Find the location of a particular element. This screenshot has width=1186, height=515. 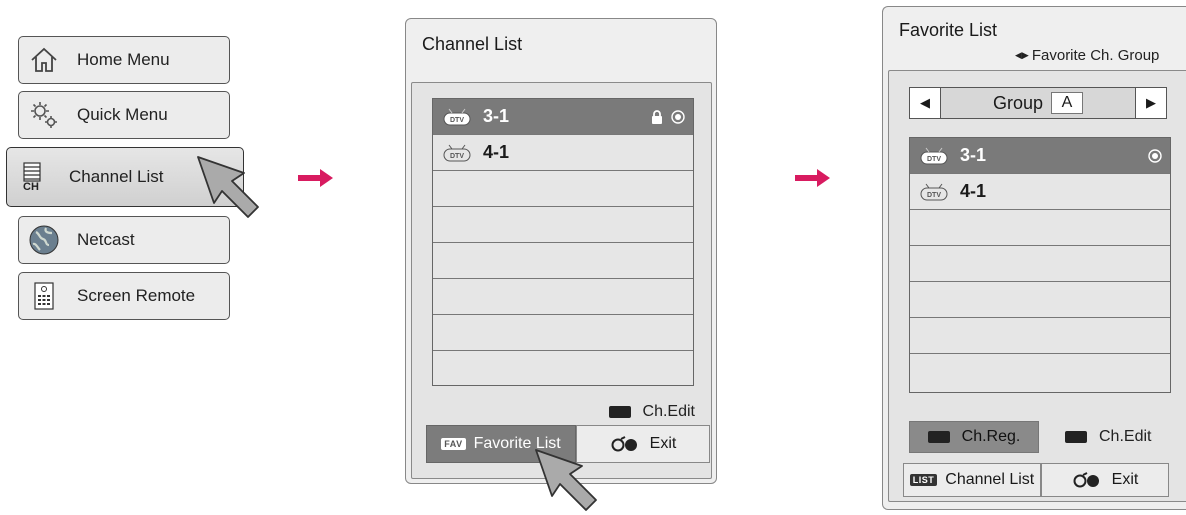

triangle-right-icon: ▶ is located at coordinates (1151, 102).